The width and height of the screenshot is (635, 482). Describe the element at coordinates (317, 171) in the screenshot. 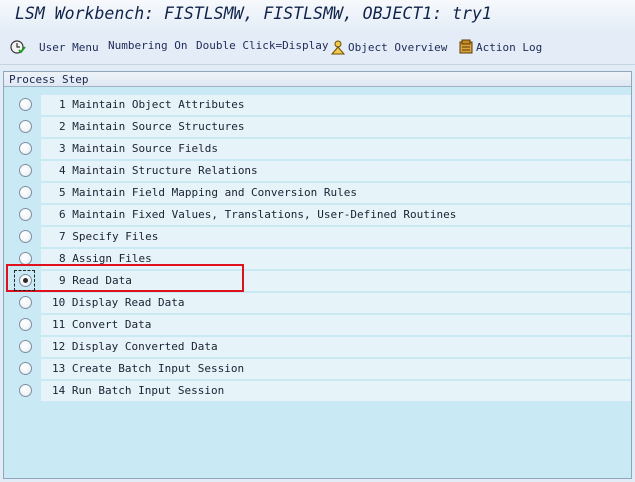

I see `process-step-row: 4 Maintain Structure Relations` at that location.